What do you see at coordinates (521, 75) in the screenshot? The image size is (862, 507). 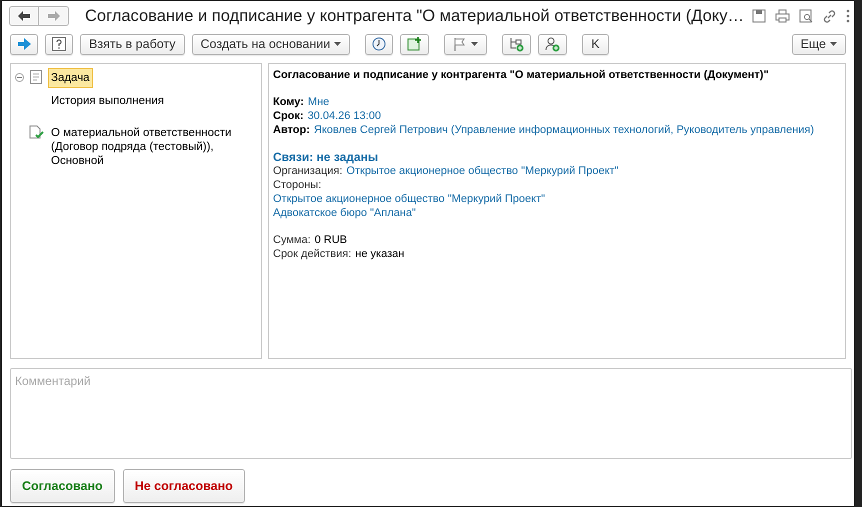 I see `details-heading: Согласование и подписание у контрагента "О материальной ответственности (Документ)"` at bounding box center [521, 75].